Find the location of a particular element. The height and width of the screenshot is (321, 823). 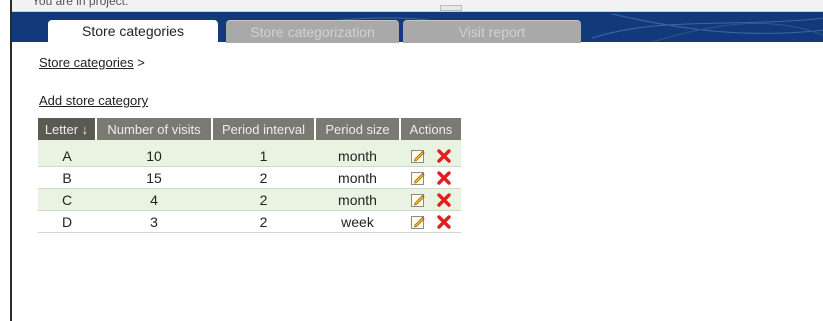

column-header-letter: Letter ↓ is located at coordinates (67, 130).